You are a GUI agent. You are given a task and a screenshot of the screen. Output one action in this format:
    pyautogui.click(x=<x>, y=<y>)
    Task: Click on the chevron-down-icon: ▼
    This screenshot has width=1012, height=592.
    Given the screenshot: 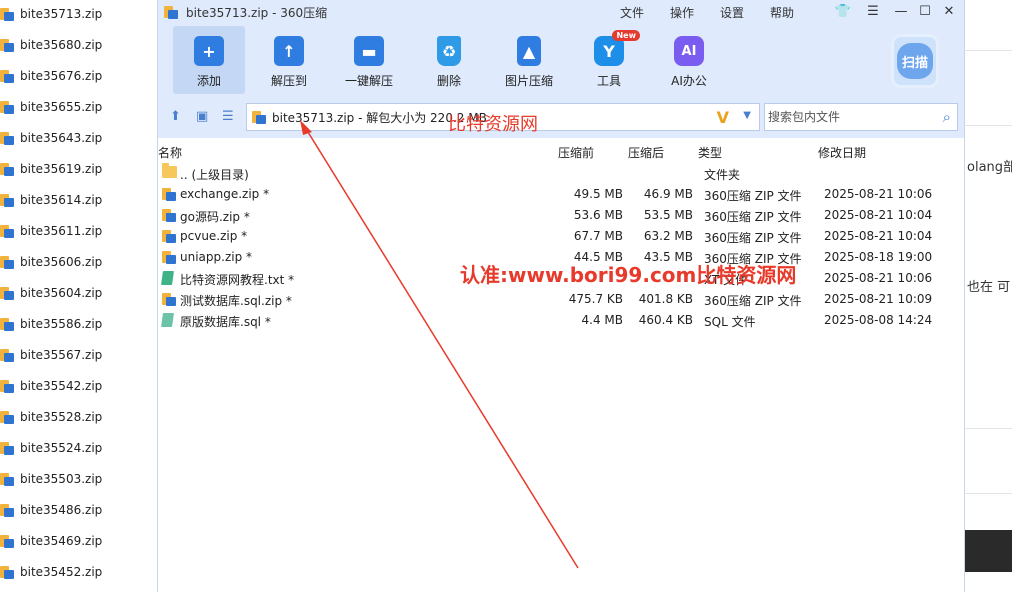 What is the action you would take?
    pyautogui.click(x=747, y=115)
    